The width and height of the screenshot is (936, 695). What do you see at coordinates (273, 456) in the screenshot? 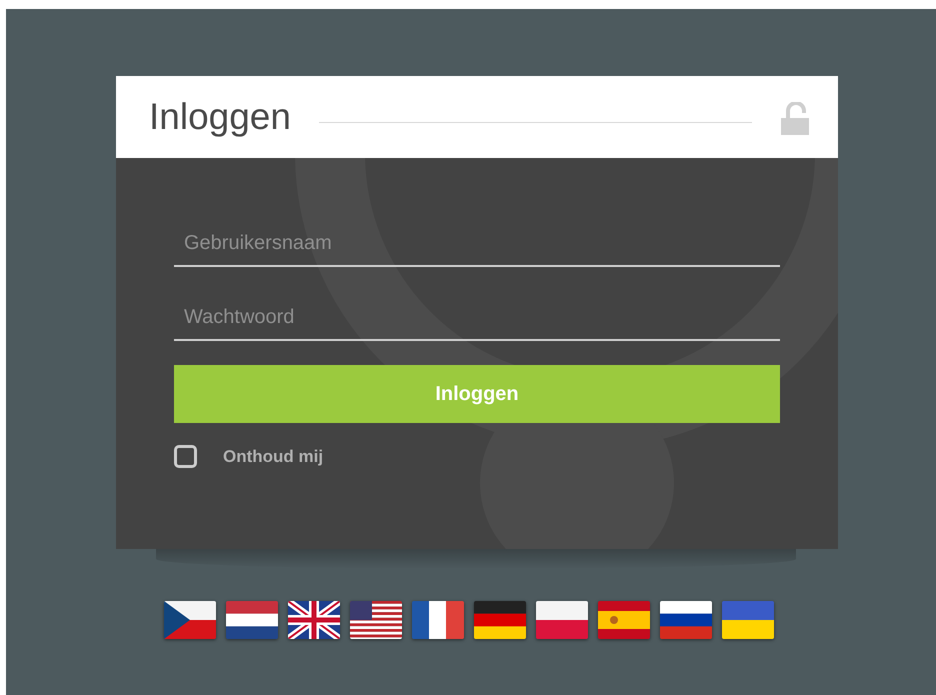
I see `checkbox-label: Onthoud mij` at bounding box center [273, 456].